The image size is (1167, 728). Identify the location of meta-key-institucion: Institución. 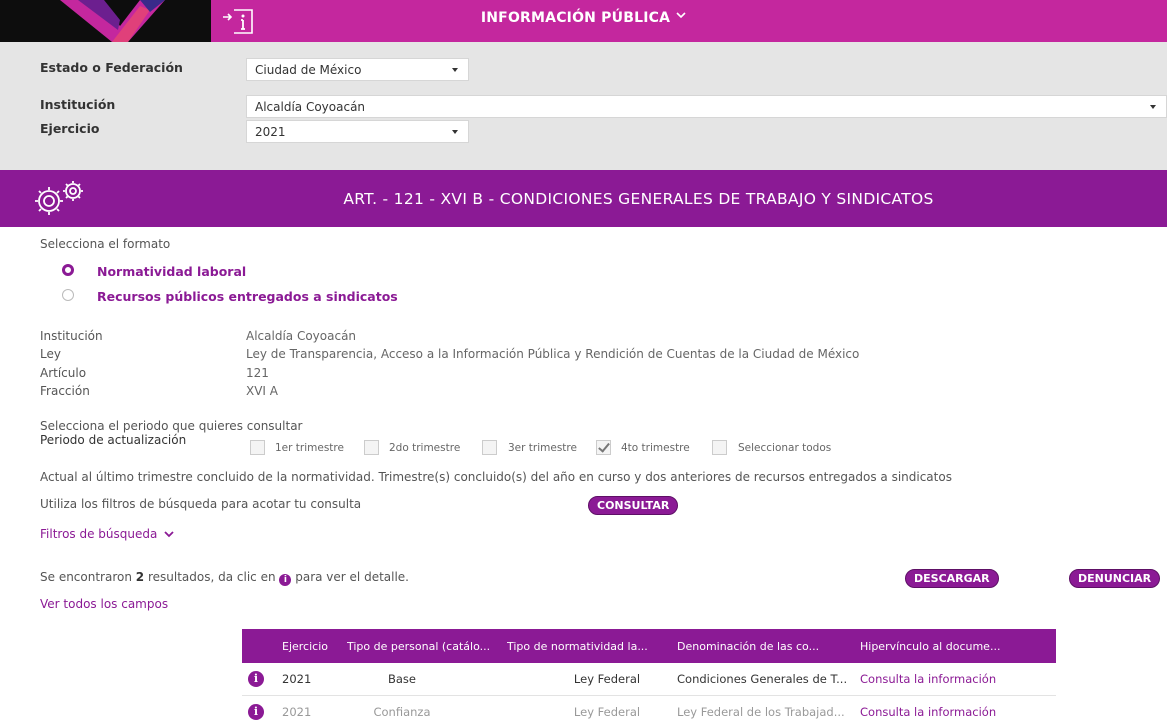
(71, 336).